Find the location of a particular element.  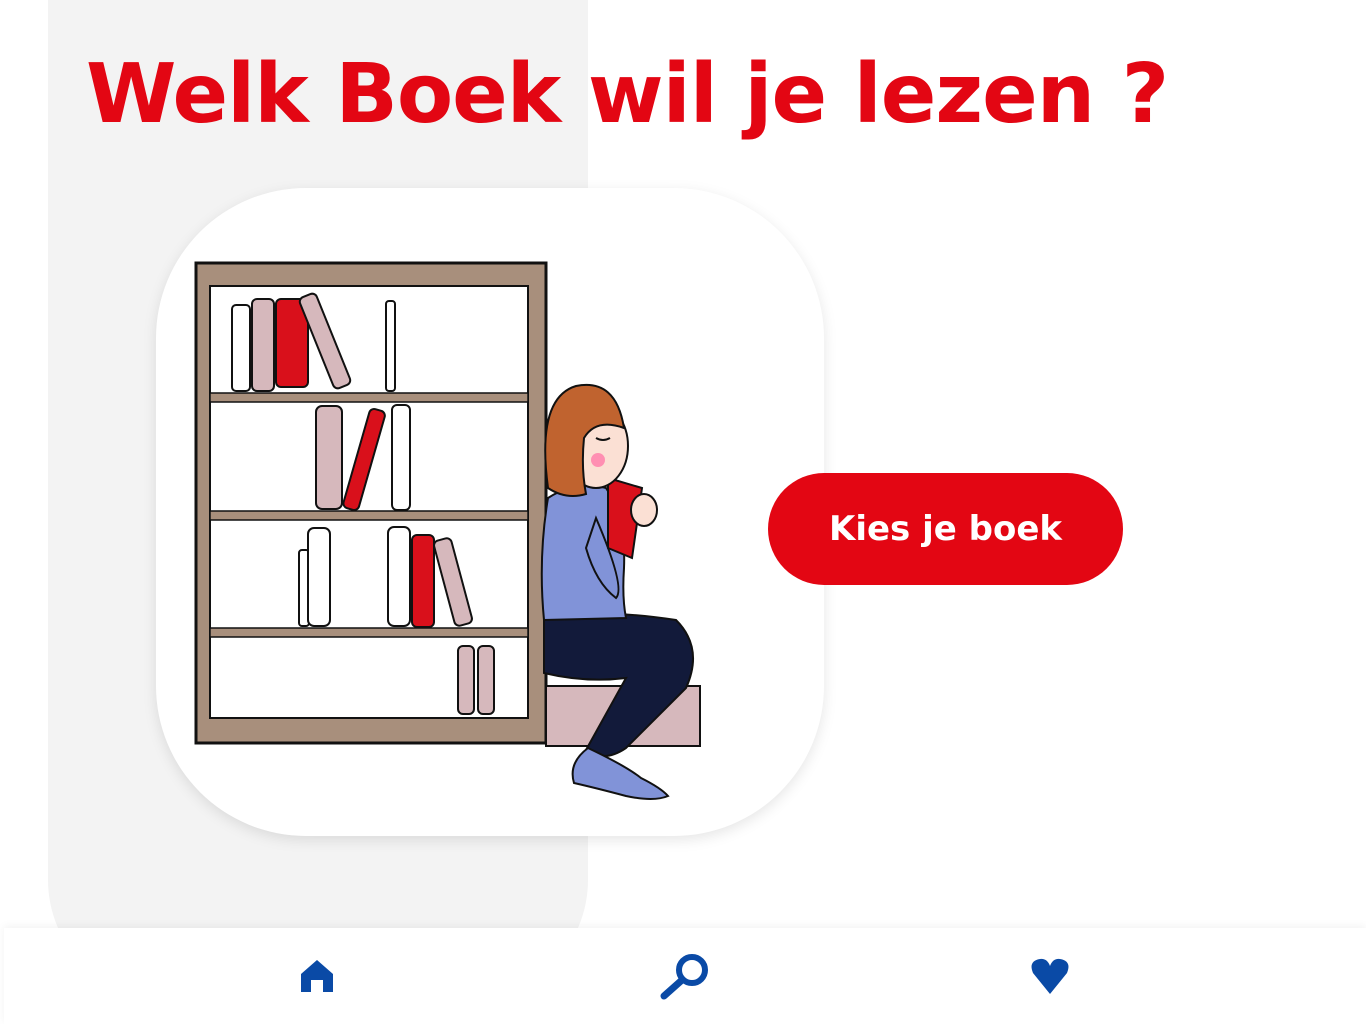

tab-home is located at coordinates (317, 976).